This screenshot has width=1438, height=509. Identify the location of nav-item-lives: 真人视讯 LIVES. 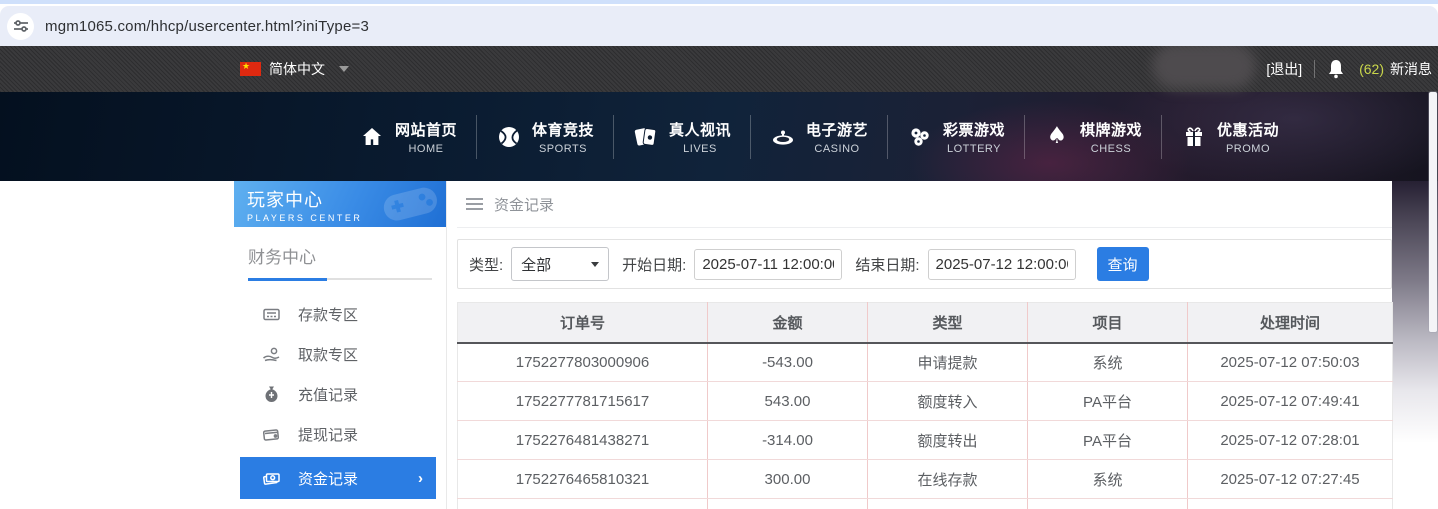
(682, 136).